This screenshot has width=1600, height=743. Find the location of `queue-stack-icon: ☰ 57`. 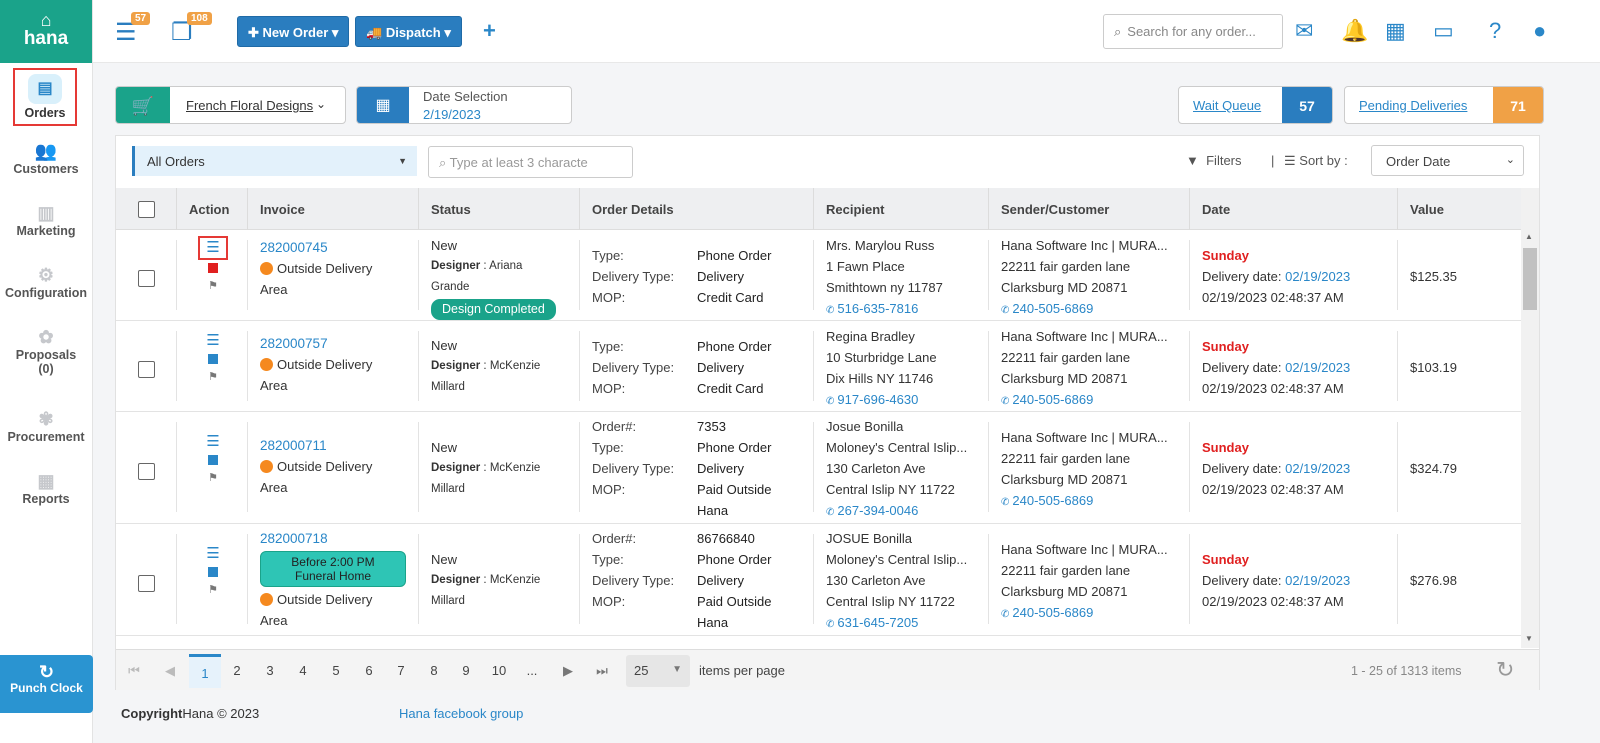

queue-stack-icon: ☰ 57 is located at coordinates (133, 29).